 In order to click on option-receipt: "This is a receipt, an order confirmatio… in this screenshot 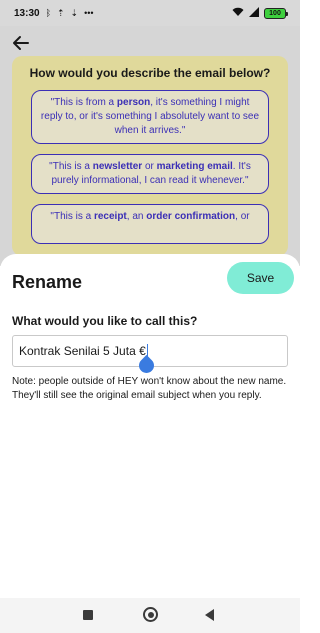, I will do `click(150, 224)`.